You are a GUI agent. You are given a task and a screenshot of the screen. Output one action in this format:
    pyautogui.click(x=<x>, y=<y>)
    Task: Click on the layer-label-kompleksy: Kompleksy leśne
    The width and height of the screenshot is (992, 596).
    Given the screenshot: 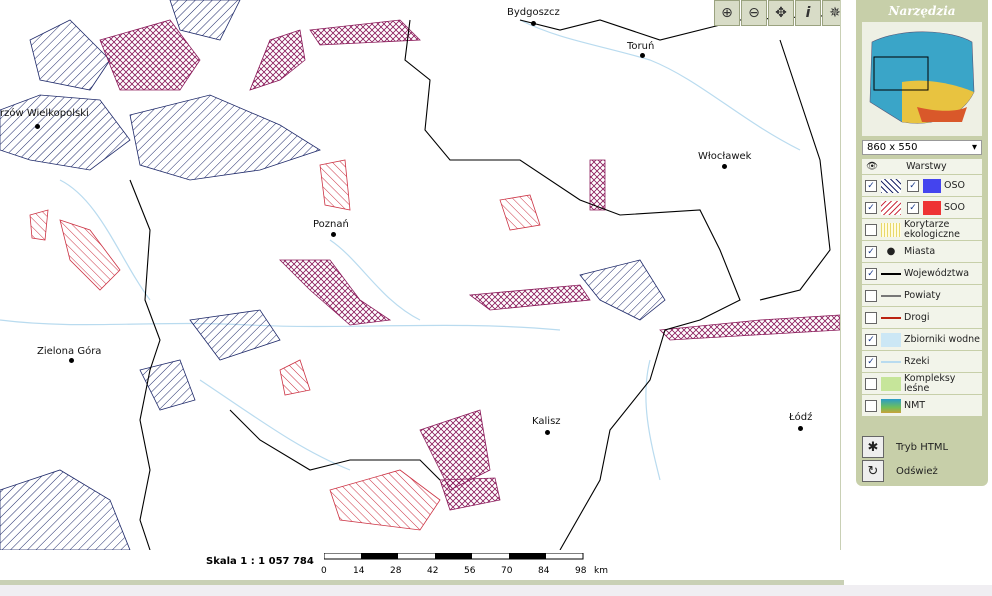 What is the action you would take?
    pyautogui.click(x=930, y=383)
    